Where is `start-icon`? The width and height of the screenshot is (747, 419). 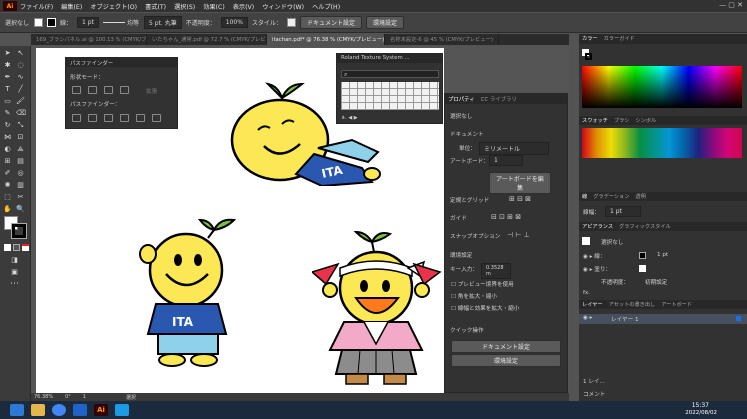 start-icon is located at coordinates (17, 410).